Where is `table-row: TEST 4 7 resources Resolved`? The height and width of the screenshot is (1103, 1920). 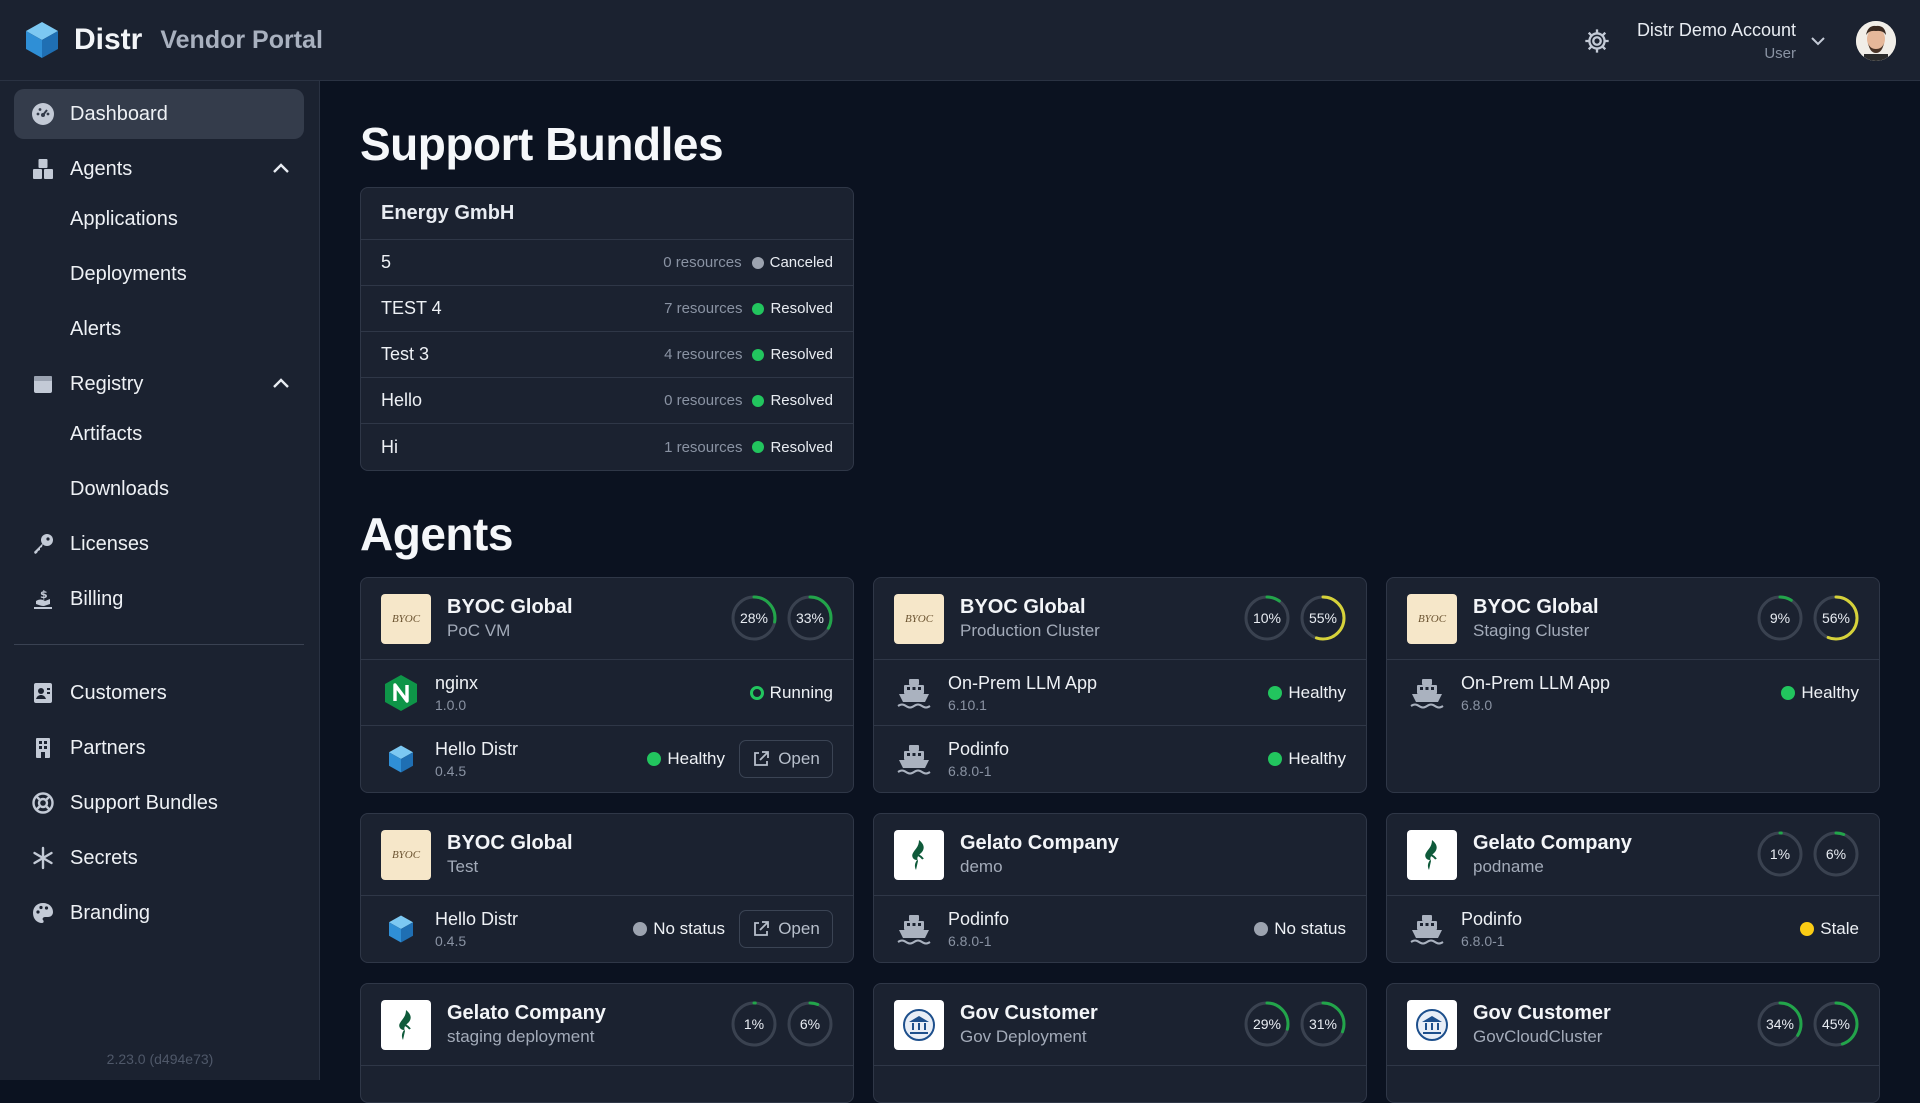 table-row: TEST 4 7 resources Resolved is located at coordinates (607, 309).